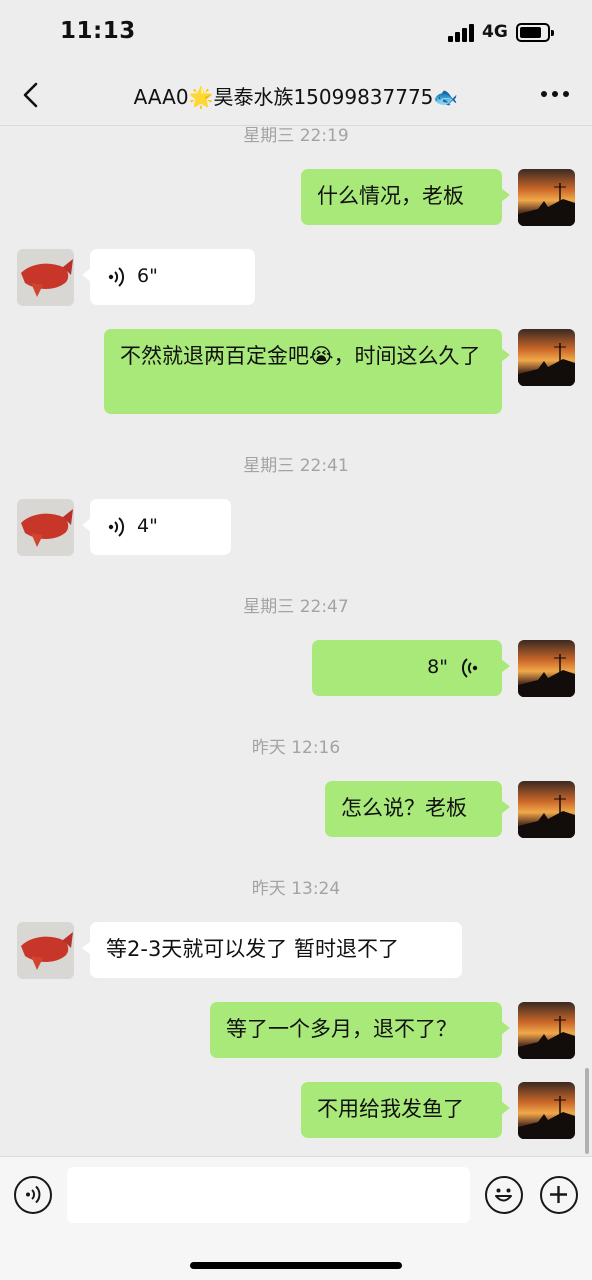 The height and width of the screenshot is (1280, 592). What do you see at coordinates (168, 277) in the screenshot?
I see `incoming-voice-bubble: 6"` at bounding box center [168, 277].